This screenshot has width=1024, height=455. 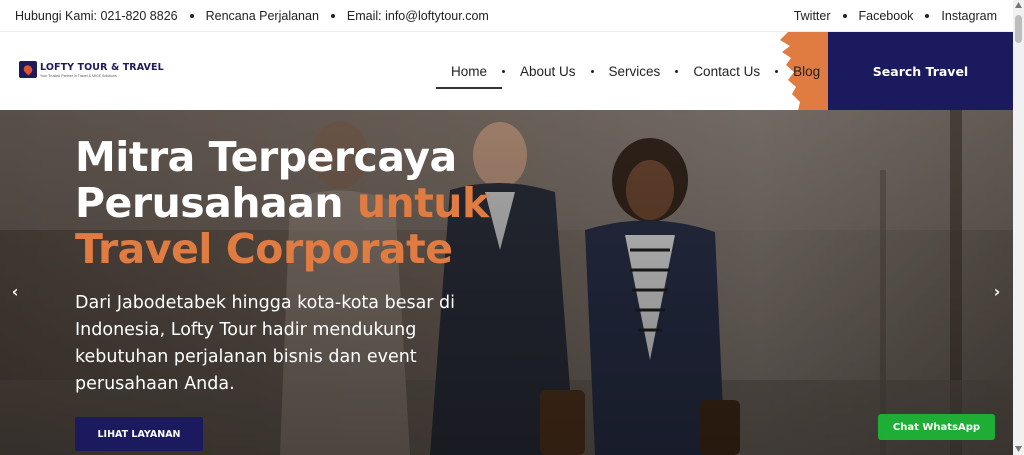 I want to click on chevron-right-icon: ›, so click(x=997, y=291).